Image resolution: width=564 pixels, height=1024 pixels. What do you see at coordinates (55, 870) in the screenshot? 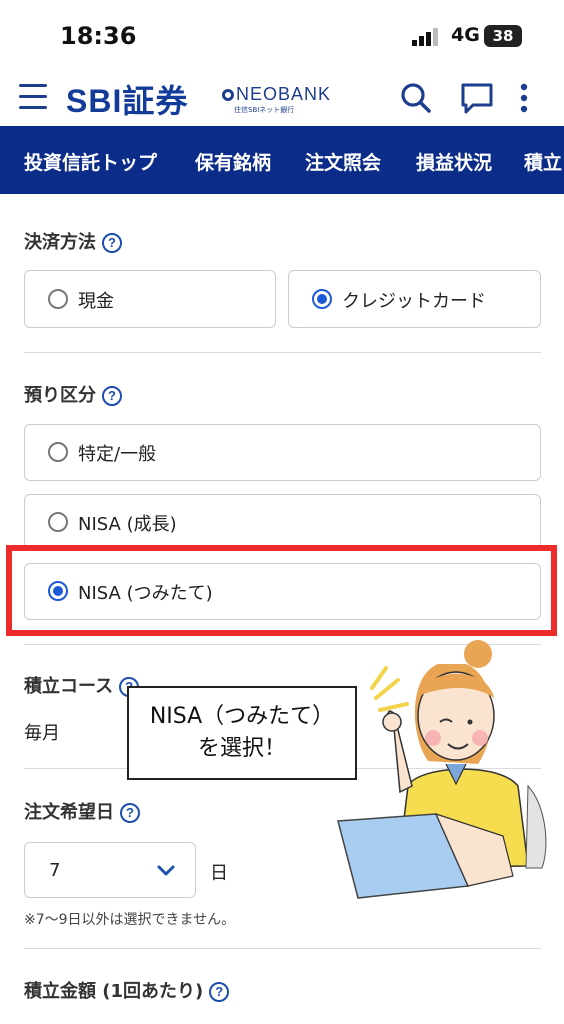
I see `order-date-value: 7` at bounding box center [55, 870].